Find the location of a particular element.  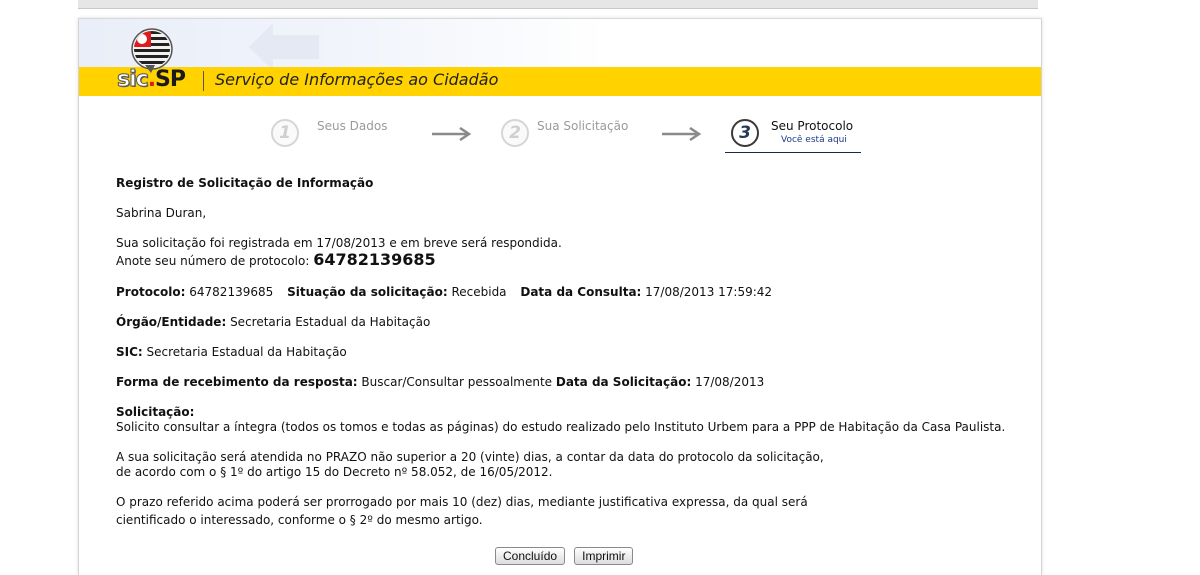

header-background is located at coordinates (560, 43).